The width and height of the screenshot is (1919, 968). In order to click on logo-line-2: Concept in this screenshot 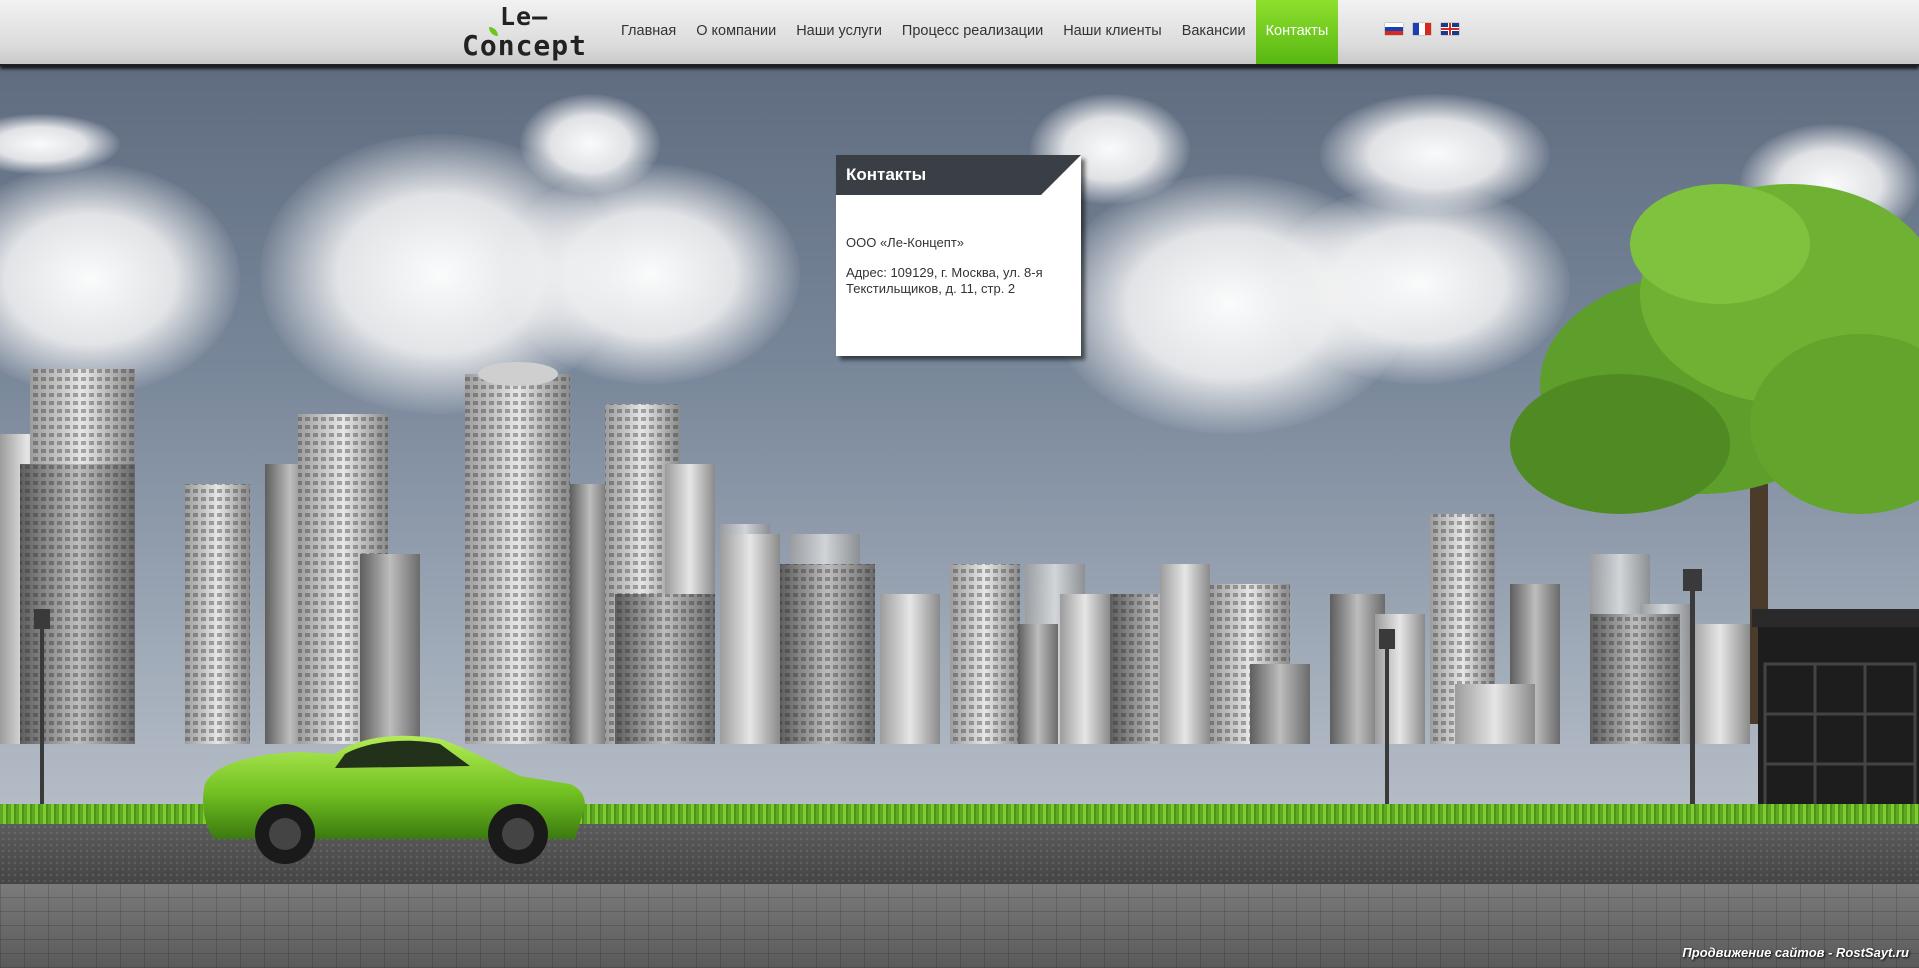, I will do `click(525, 45)`.